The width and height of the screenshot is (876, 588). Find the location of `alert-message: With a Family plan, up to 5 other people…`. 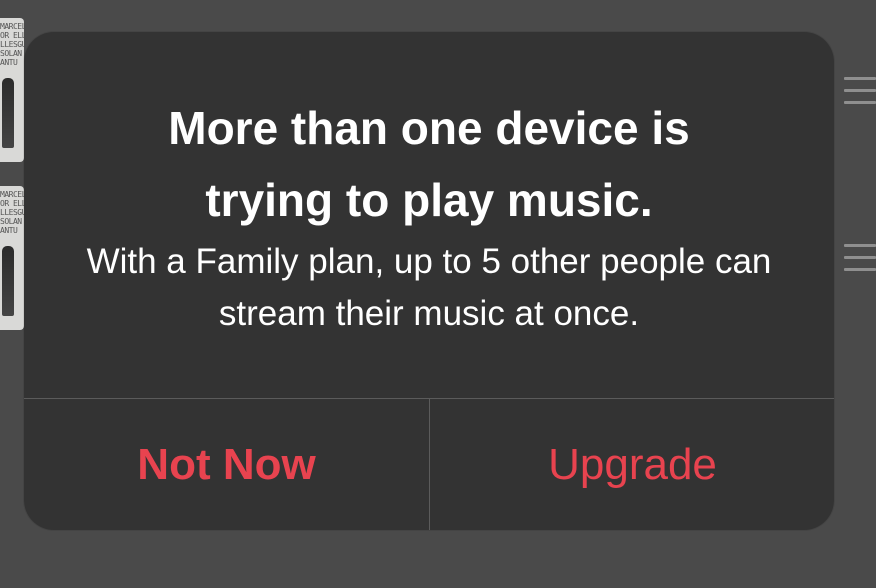

alert-message: With a Family plan, up to 5 other people… is located at coordinates (429, 287).